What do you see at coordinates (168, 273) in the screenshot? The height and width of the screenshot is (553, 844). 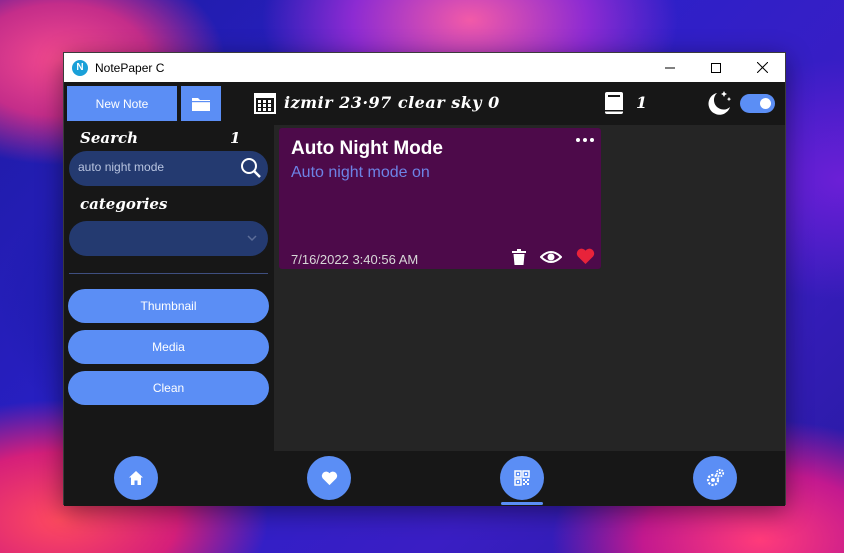 I see `sidebar-divider` at bounding box center [168, 273].